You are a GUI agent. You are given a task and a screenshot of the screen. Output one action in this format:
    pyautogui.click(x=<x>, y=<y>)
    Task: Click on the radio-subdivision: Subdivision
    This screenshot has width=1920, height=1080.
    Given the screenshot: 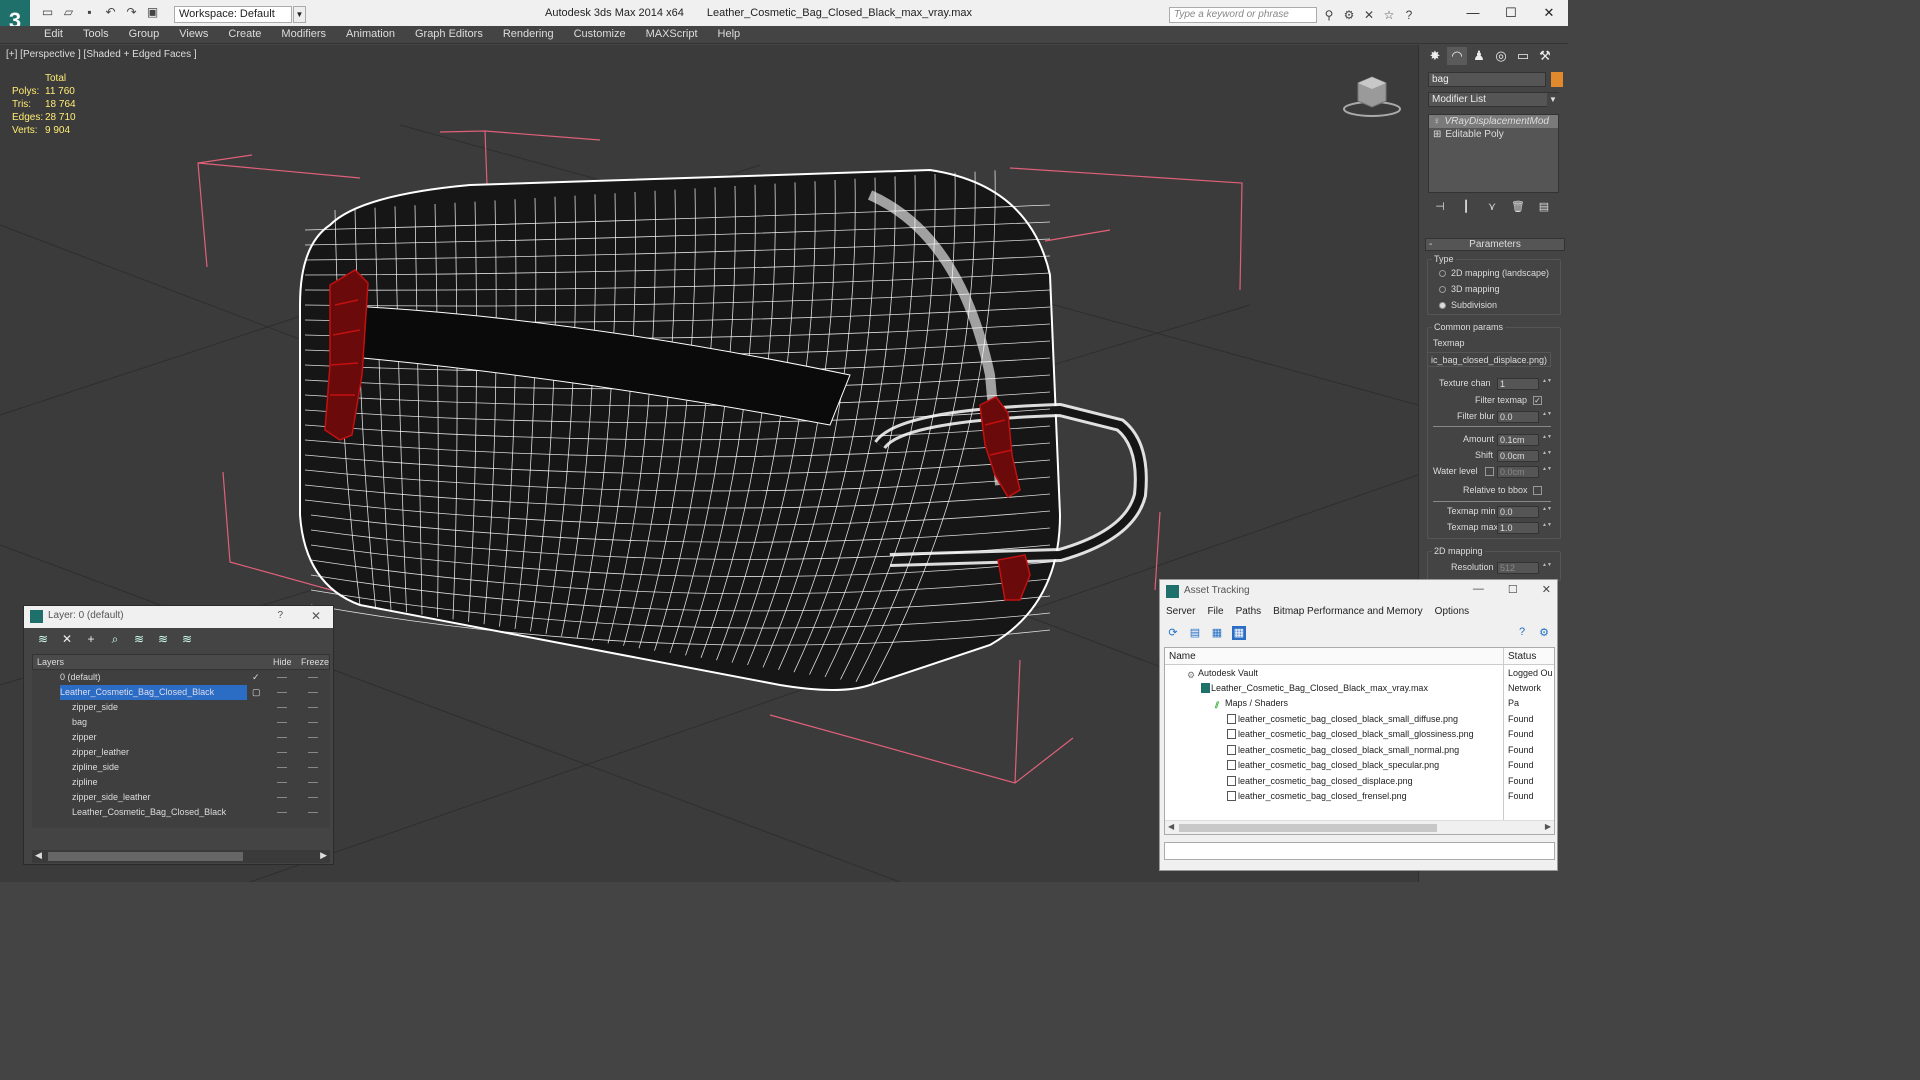 What is the action you would take?
    pyautogui.click(x=1468, y=305)
    